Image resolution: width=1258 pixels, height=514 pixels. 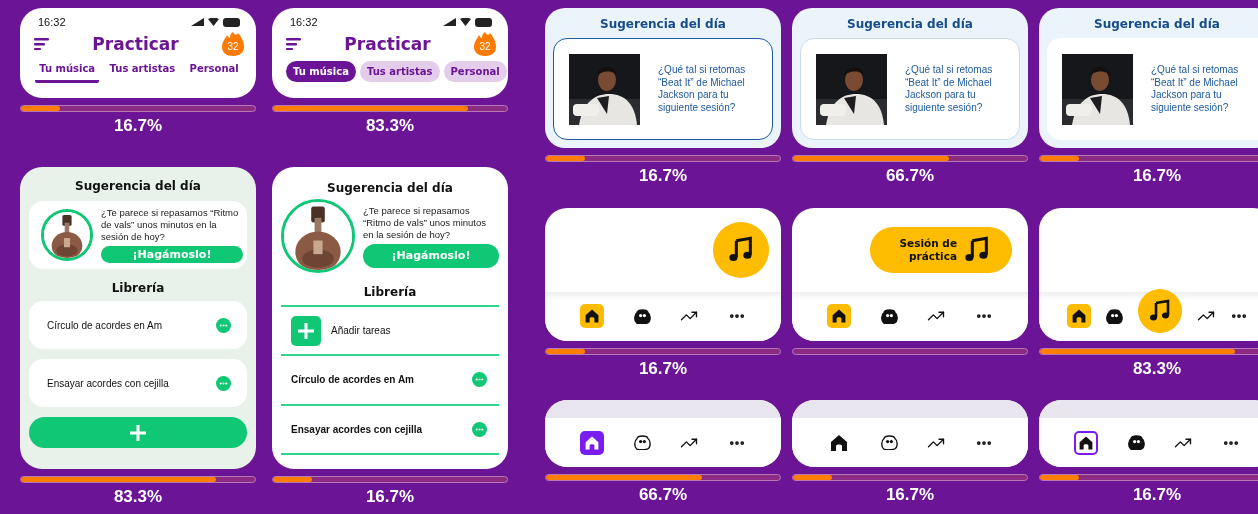 I want to click on practice-button: Sesión de práctica, so click(x=941, y=249).